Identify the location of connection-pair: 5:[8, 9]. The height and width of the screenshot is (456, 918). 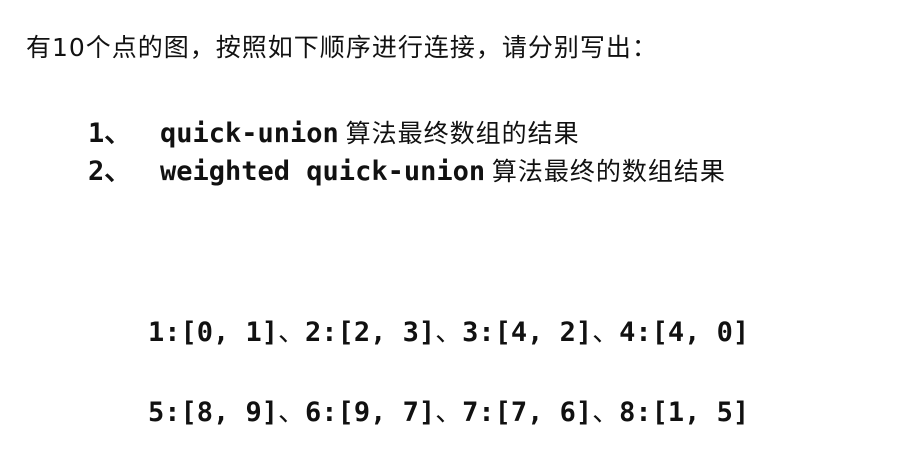
(213, 412).